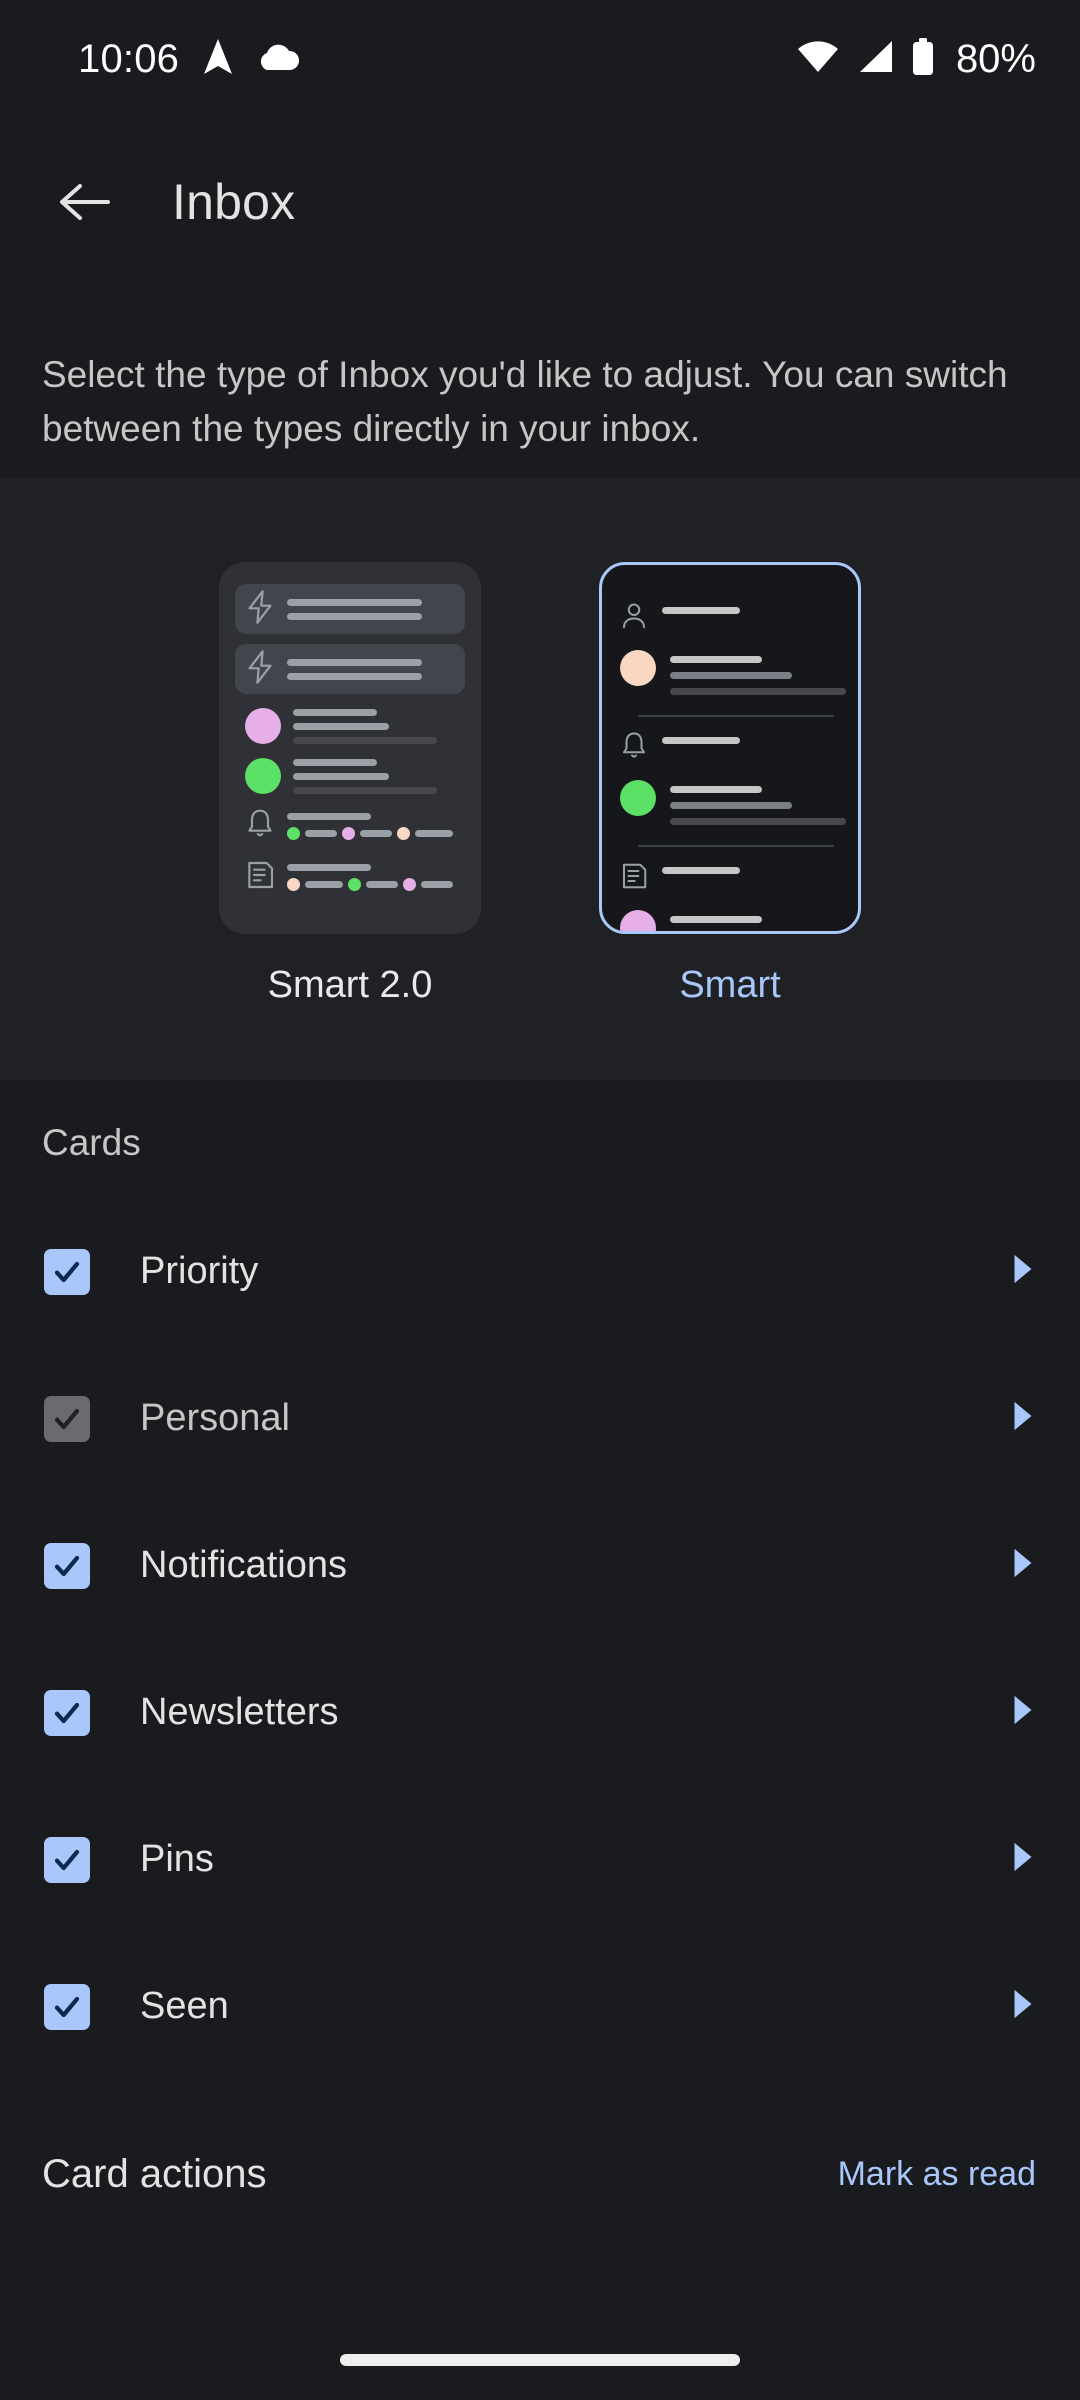  Describe the element at coordinates (184, 2006) in the screenshot. I see `card-label-seen: Seen` at that location.